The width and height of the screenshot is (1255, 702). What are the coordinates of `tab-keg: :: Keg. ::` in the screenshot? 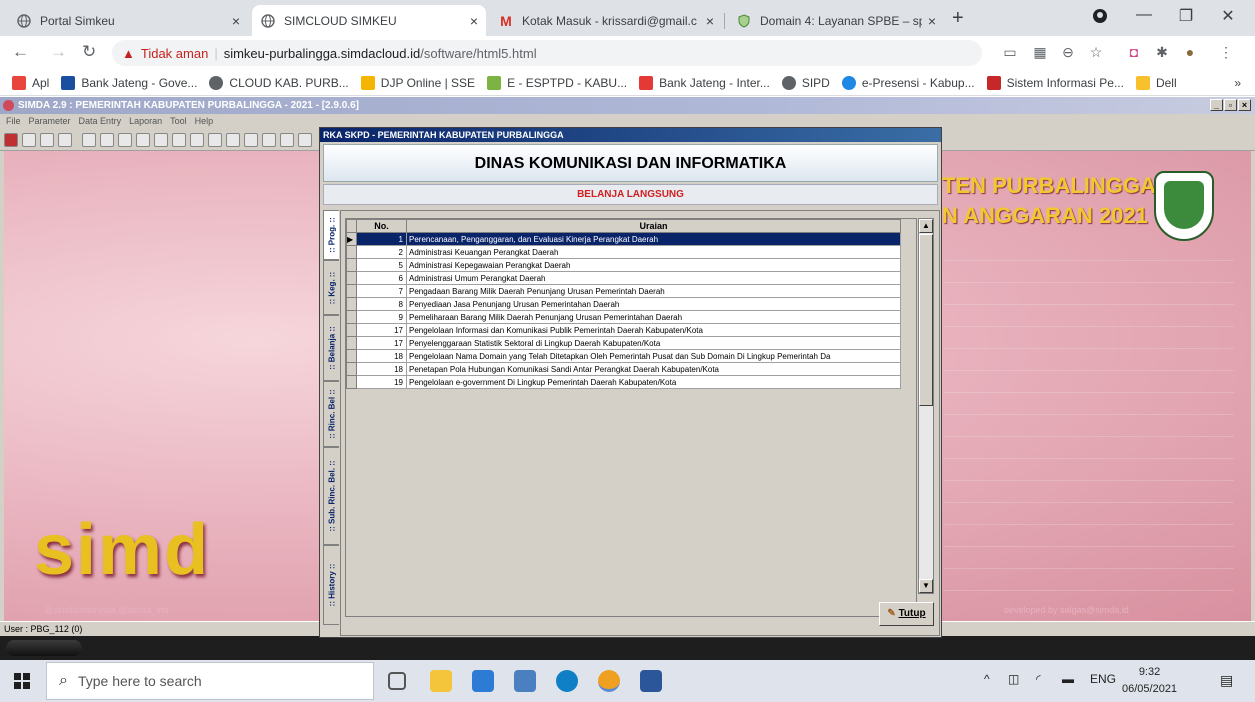 It's located at (331, 287).